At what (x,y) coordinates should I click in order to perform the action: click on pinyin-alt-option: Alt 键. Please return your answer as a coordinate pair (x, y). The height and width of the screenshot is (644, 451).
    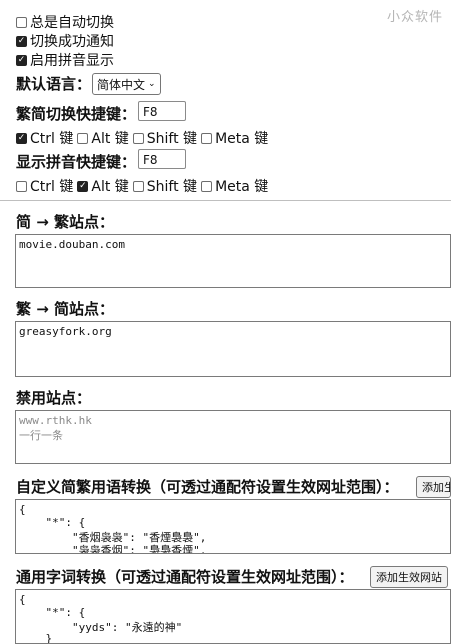
    Looking at the image, I should click on (103, 186).